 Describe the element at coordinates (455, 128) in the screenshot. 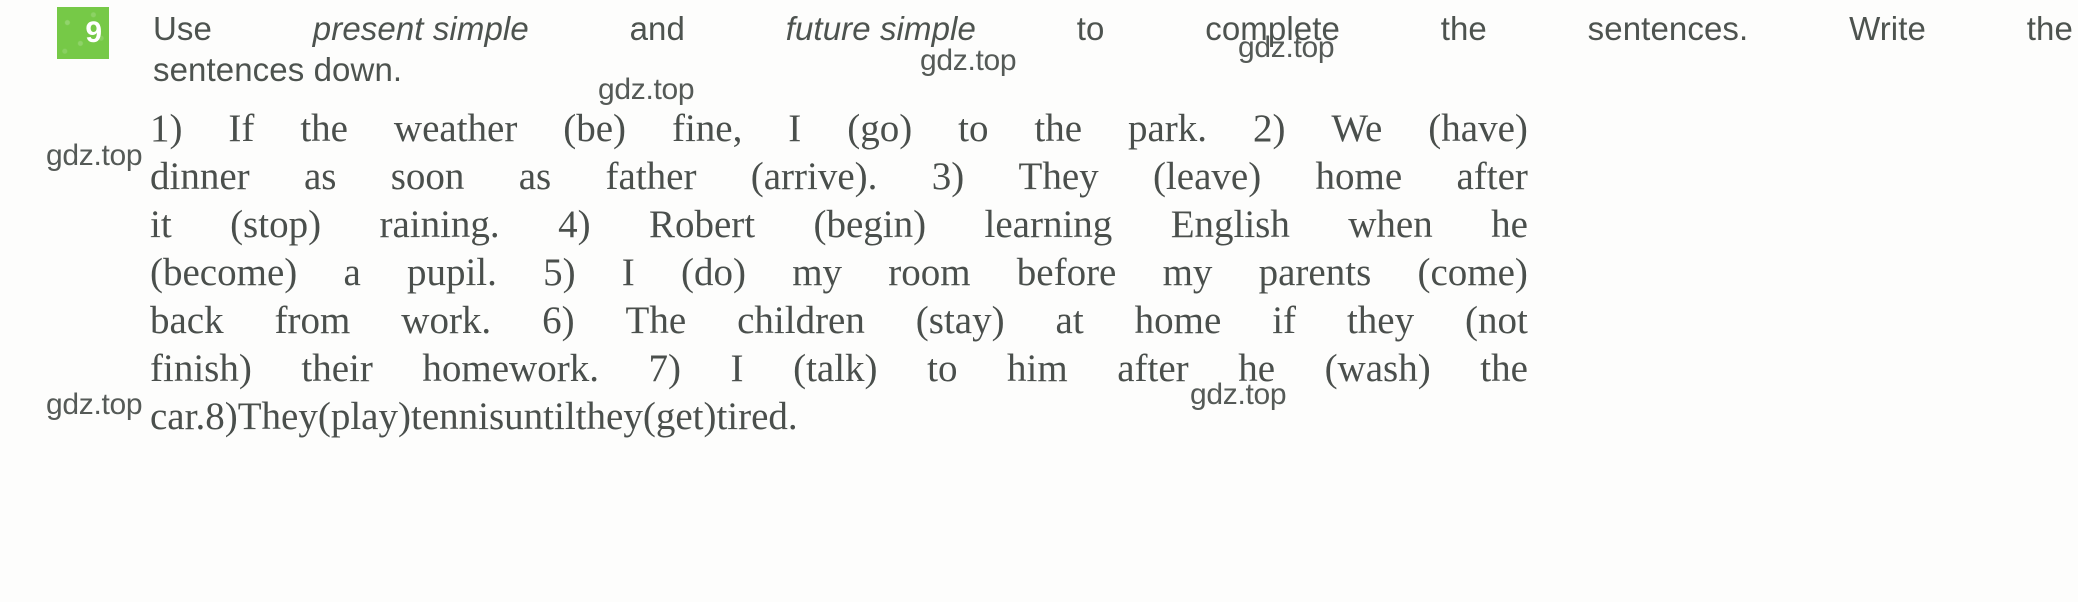

I see `word: weather` at that location.